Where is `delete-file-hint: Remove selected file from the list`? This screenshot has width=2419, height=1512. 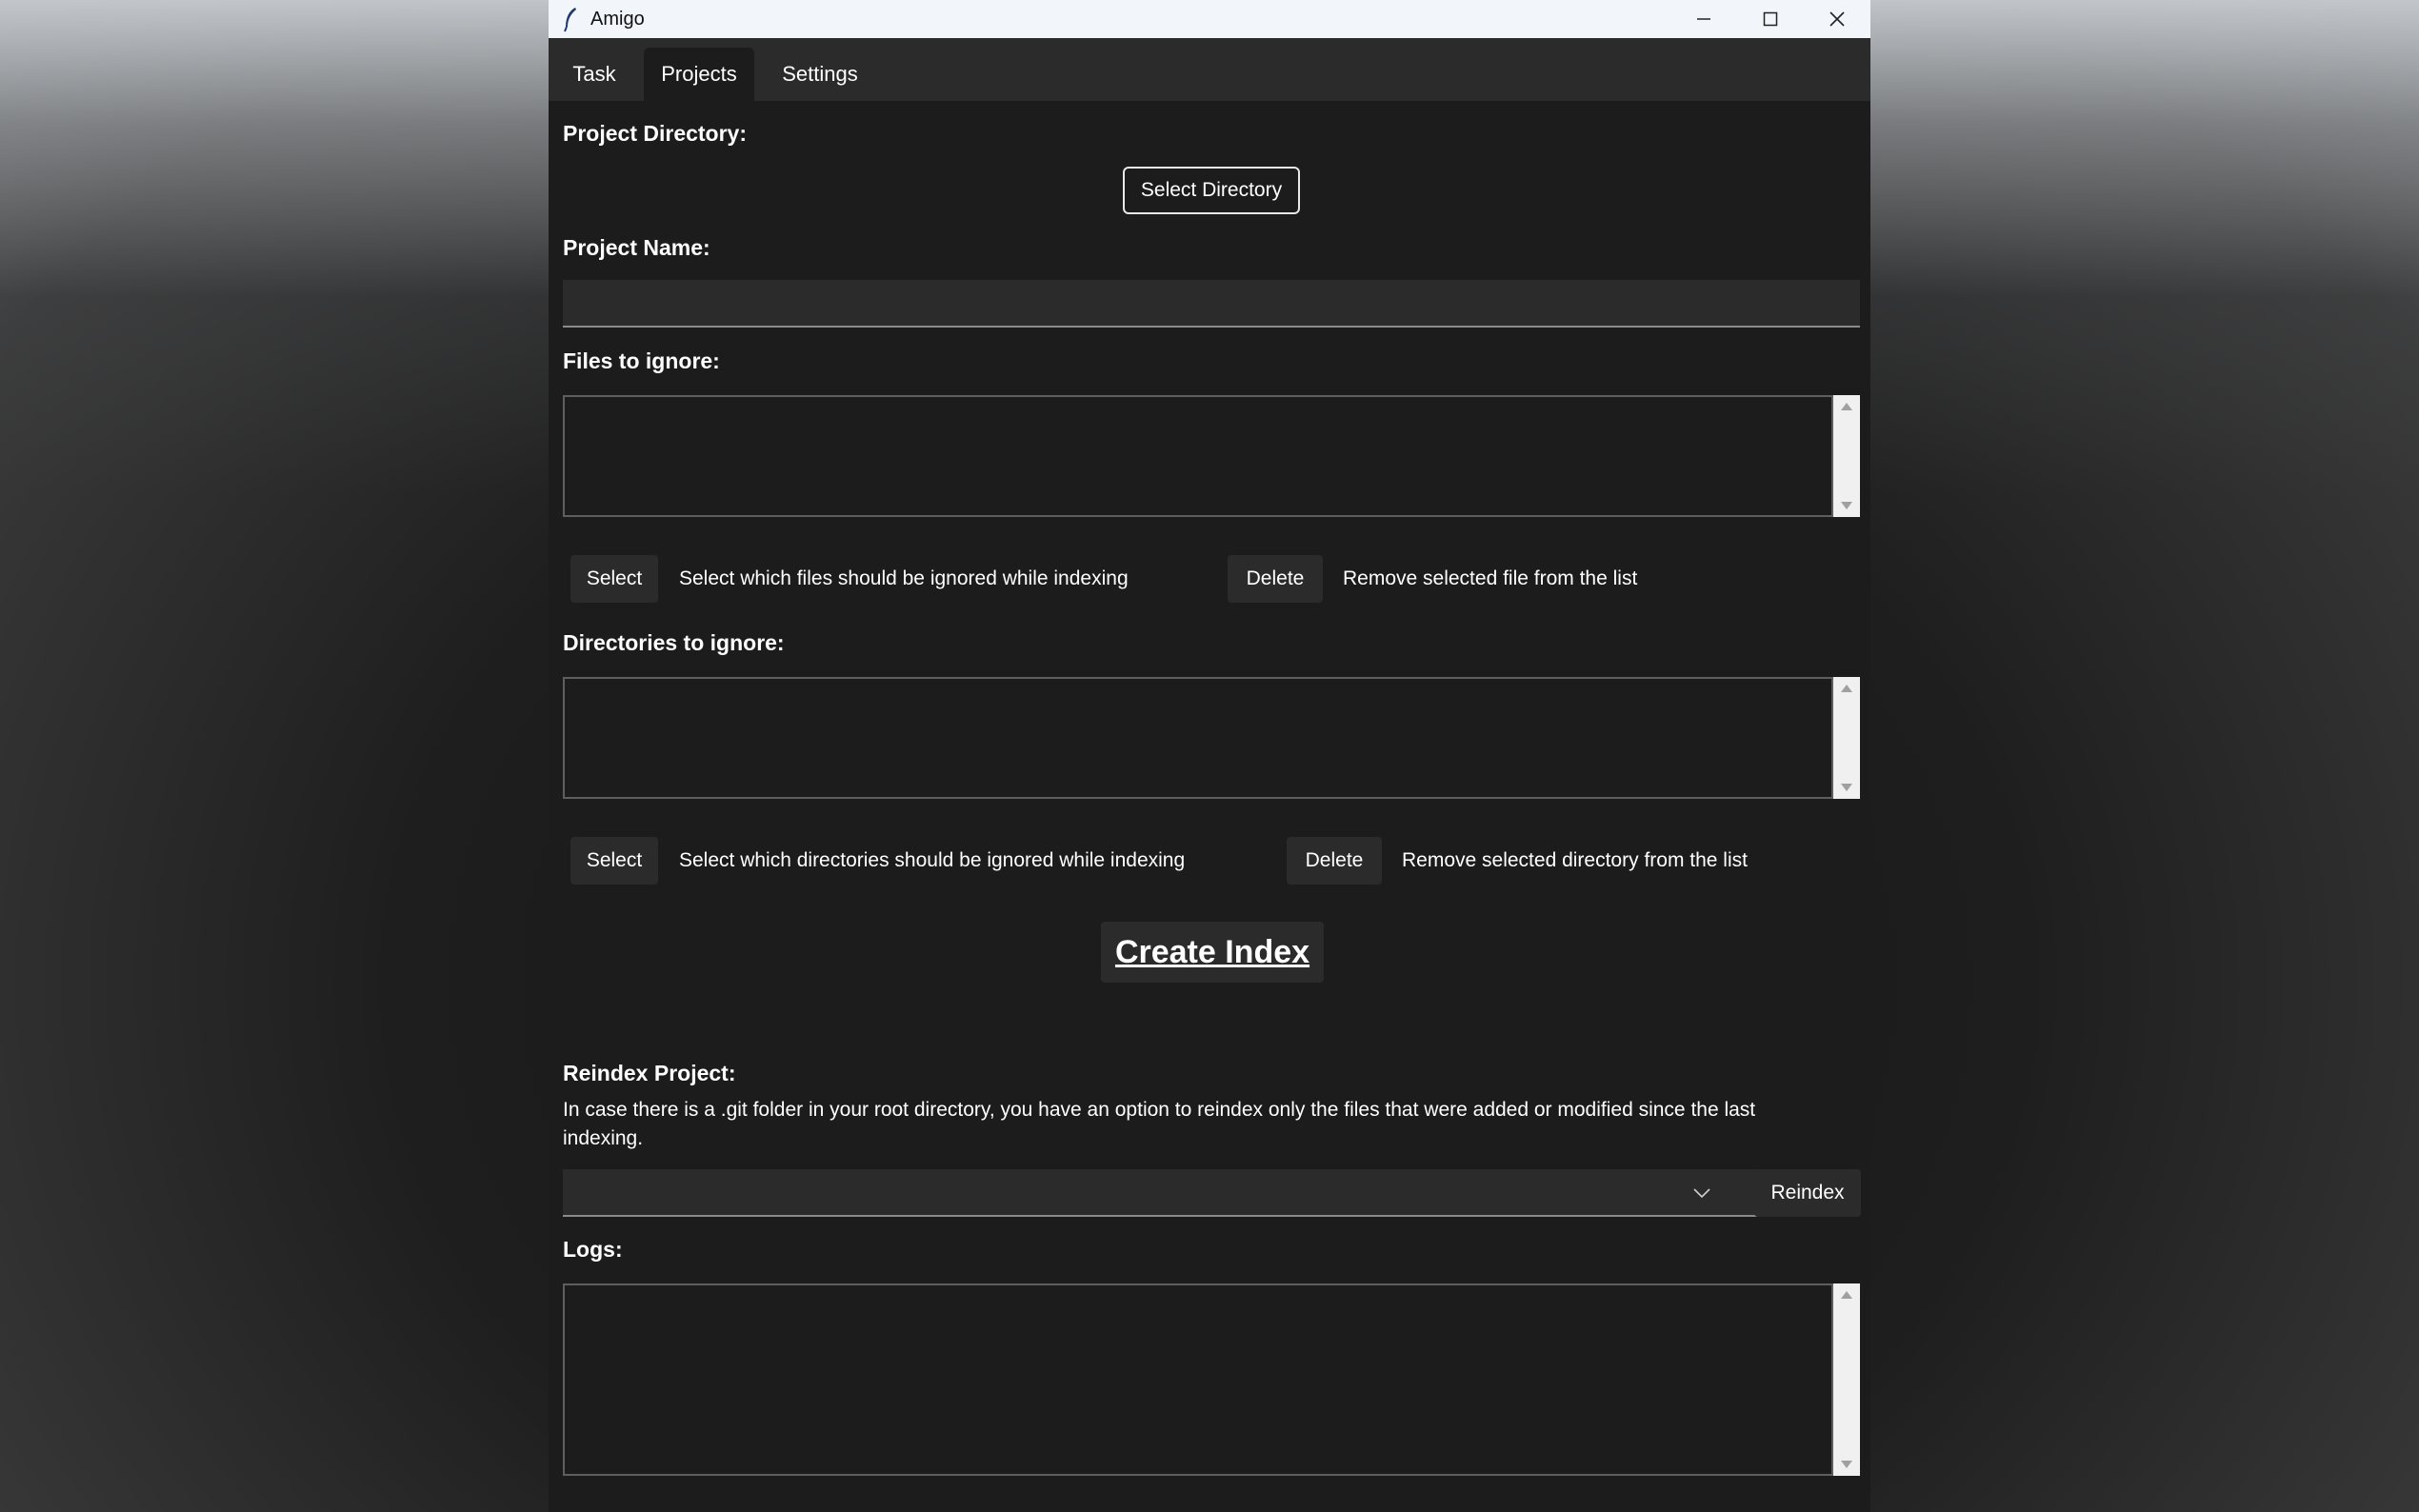
delete-file-hint: Remove selected file from the list is located at coordinates (1490, 578).